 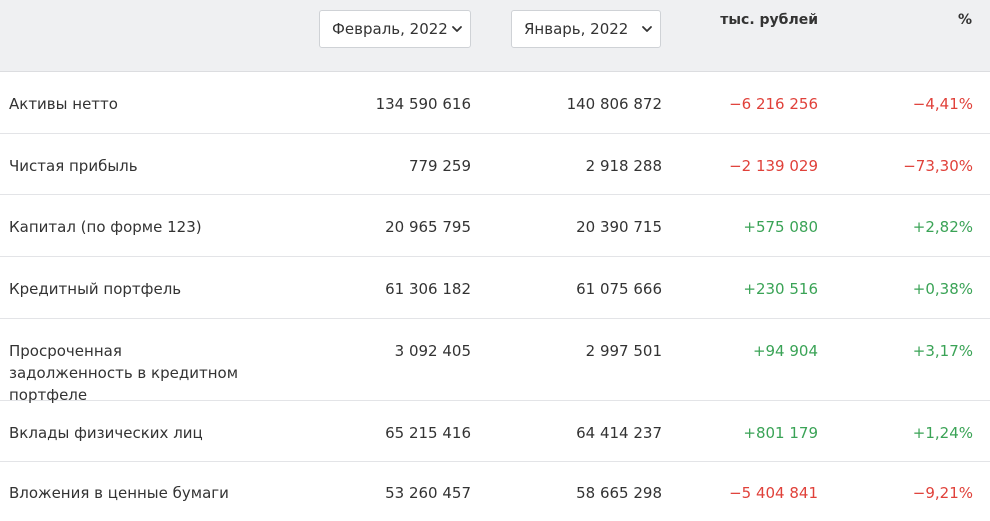 What do you see at coordinates (623, 351) in the screenshot?
I see `value-january: 2 997 501` at bounding box center [623, 351].